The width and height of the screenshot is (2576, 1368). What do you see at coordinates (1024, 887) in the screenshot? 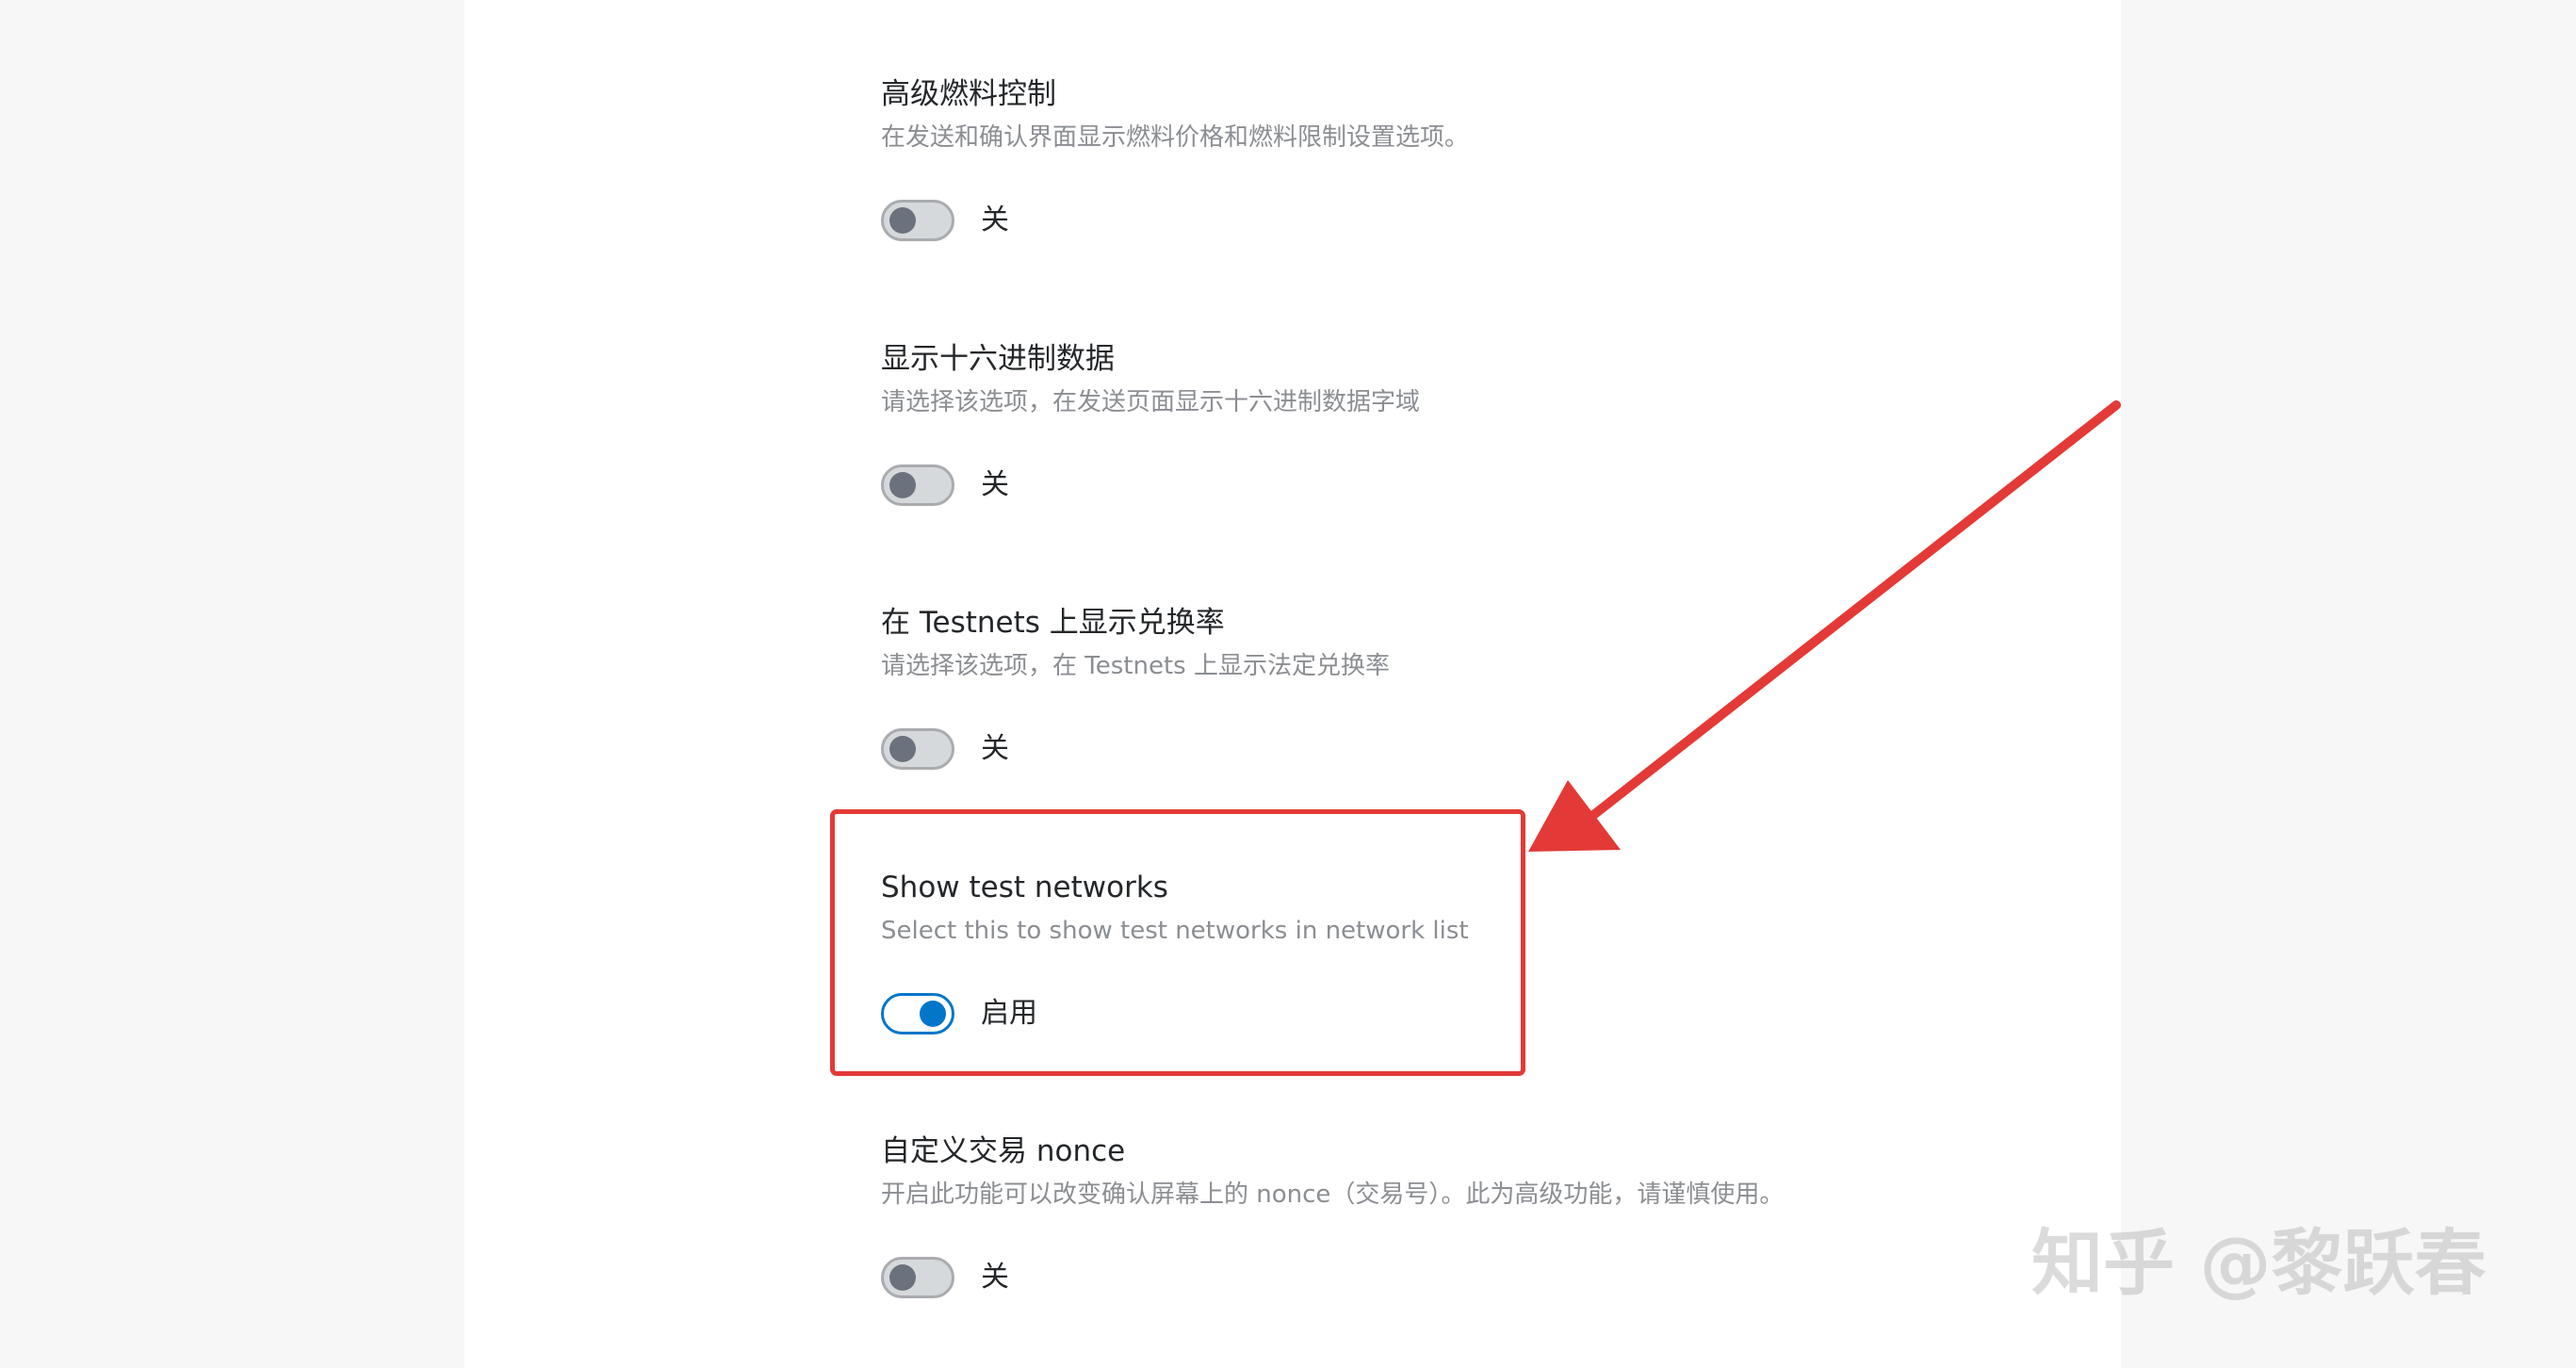
I see `setting-title: Show test networks` at bounding box center [1024, 887].